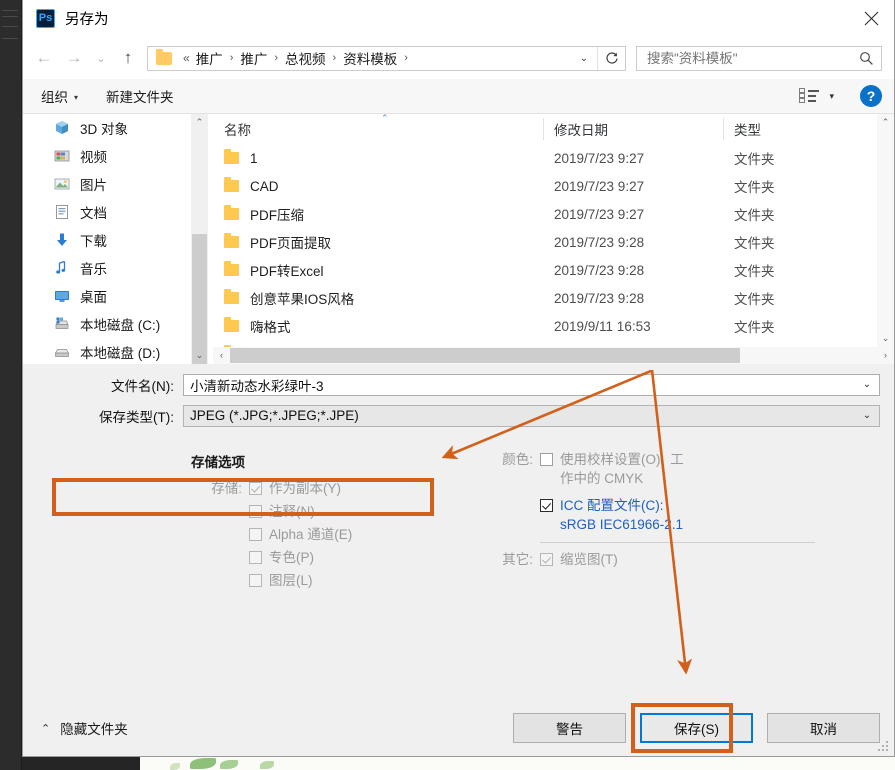 This screenshot has height=770, width=895. I want to click on checkbox-spot-colors, so click(255, 557).